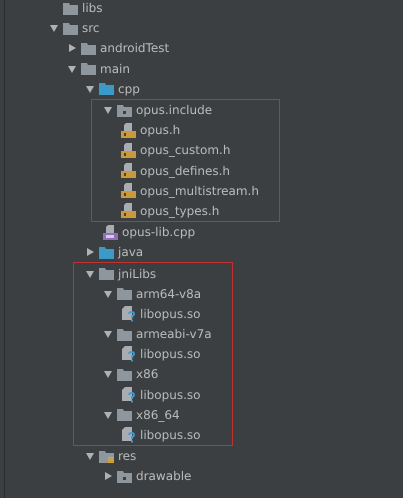 The height and width of the screenshot is (498, 403). What do you see at coordinates (185, 171) in the screenshot?
I see `tree-item-label: opus_defines.h` at bounding box center [185, 171].